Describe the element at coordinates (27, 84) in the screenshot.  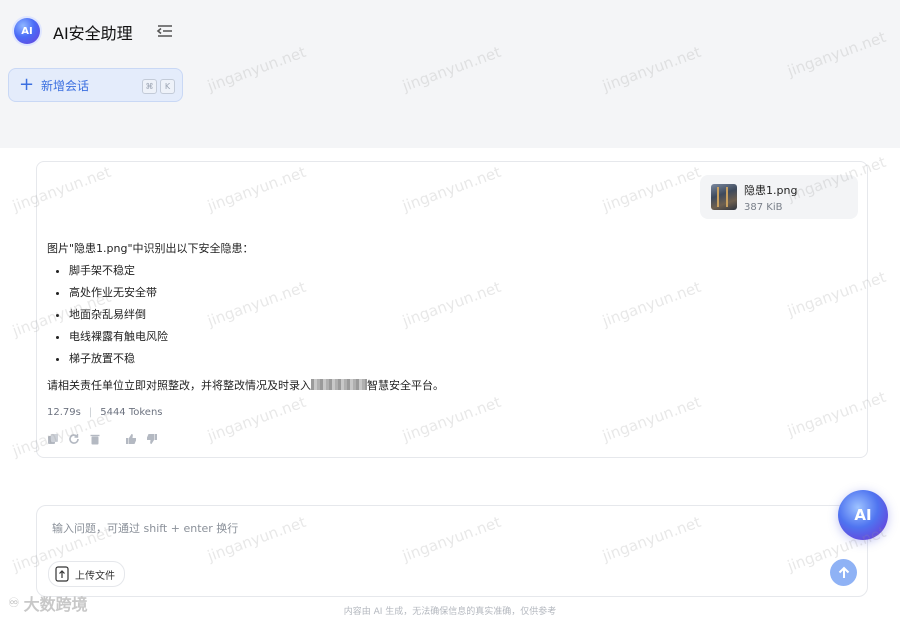
I see `plus-icon: +` at that location.